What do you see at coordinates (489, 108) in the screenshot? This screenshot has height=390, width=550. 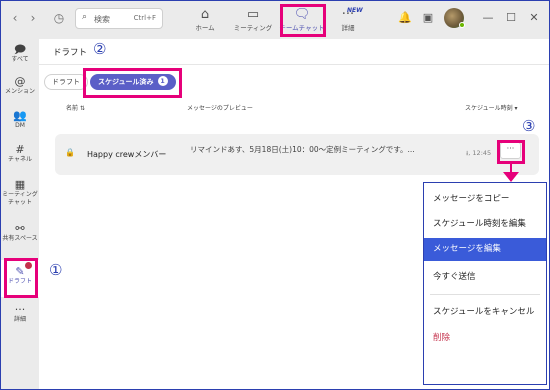 I see `column-header-schedule-label: スケジュール時刻` at bounding box center [489, 108].